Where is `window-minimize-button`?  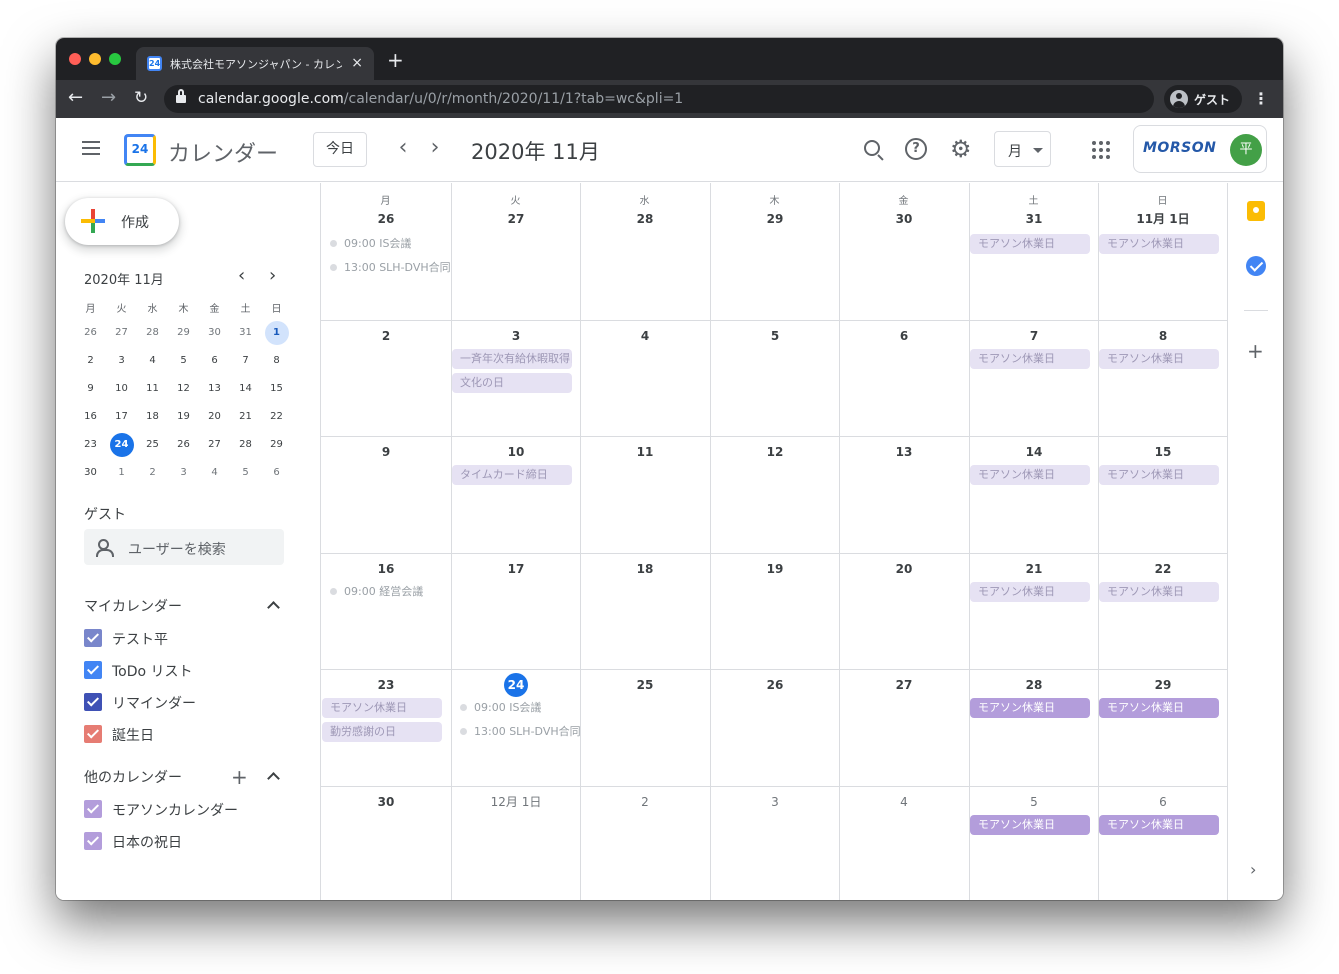
window-minimize-button is located at coordinates (95, 59).